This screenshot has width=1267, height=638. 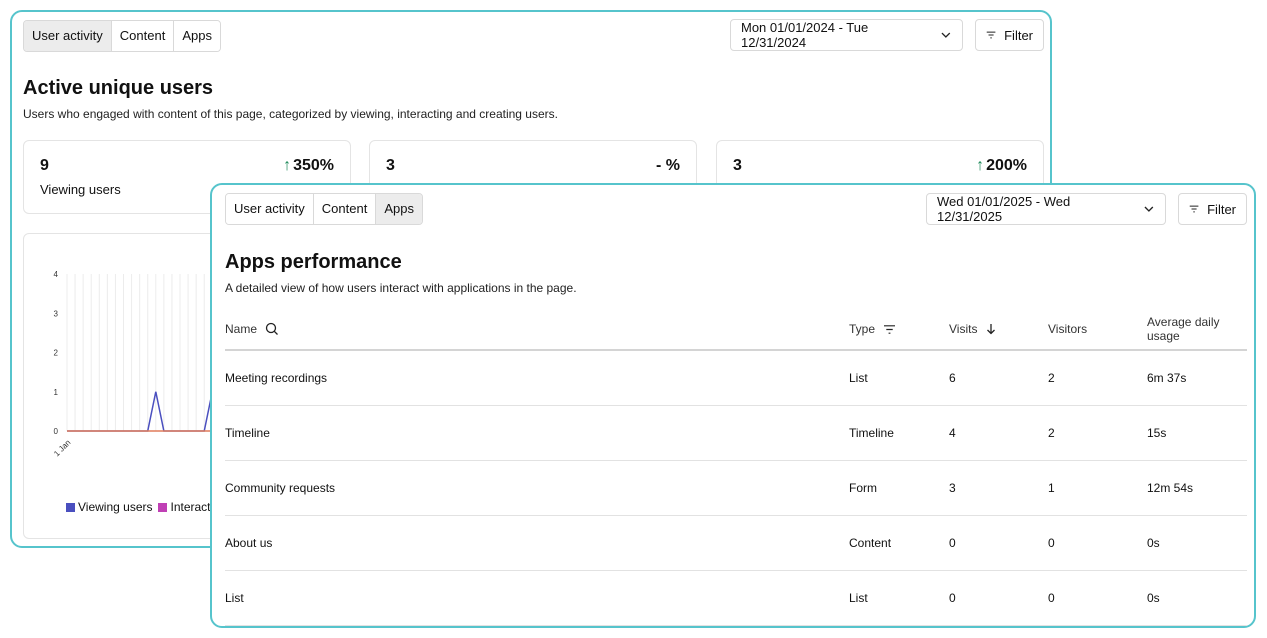 I want to click on legend-label-viewing: Viewing users, so click(x=115, y=507).